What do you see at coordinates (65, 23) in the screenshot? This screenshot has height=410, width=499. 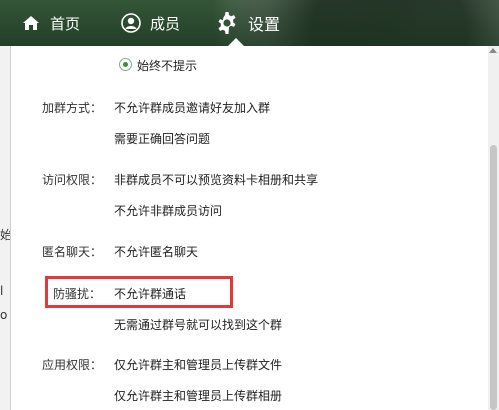 I see `nav-home-label: 首页` at bounding box center [65, 23].